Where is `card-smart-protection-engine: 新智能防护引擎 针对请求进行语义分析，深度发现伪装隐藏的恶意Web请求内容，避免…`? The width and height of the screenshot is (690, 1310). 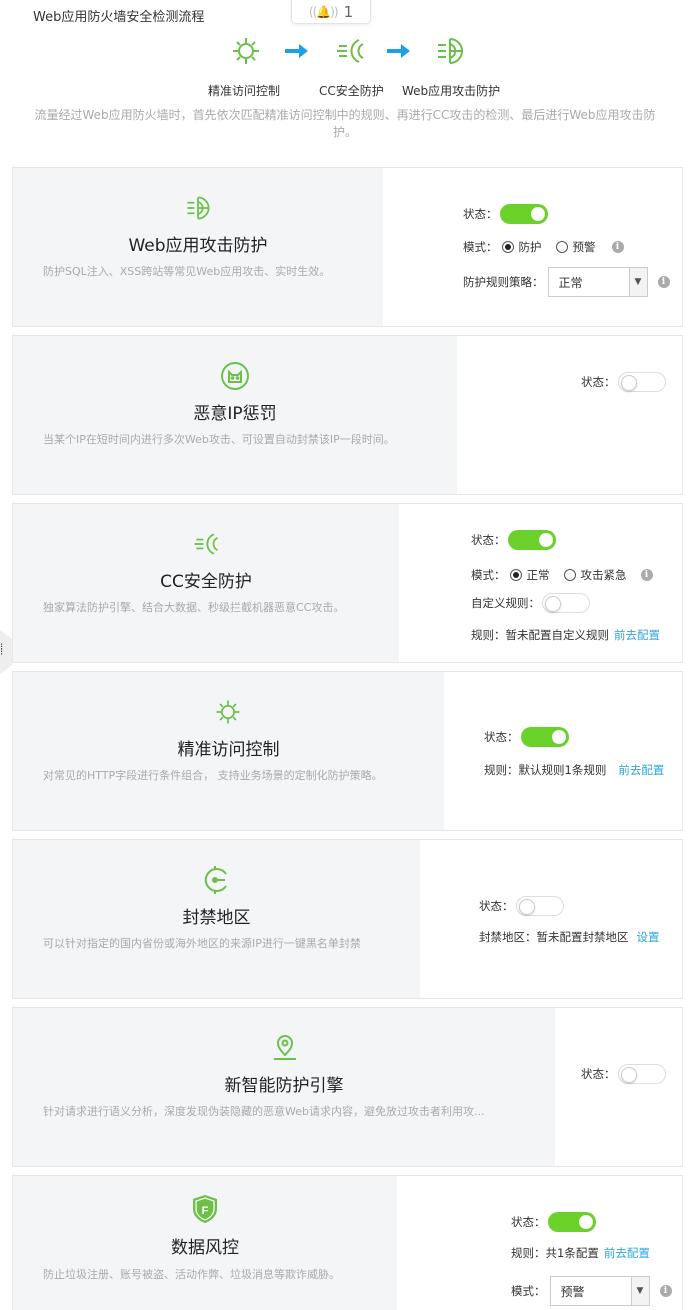
card-smart-protection-engine: 新智能防护引擎 针对请求进行语义分析，深度发现伪装隐藏的恶意Web请求内容，避免… is located at coordinates (347, 1087).